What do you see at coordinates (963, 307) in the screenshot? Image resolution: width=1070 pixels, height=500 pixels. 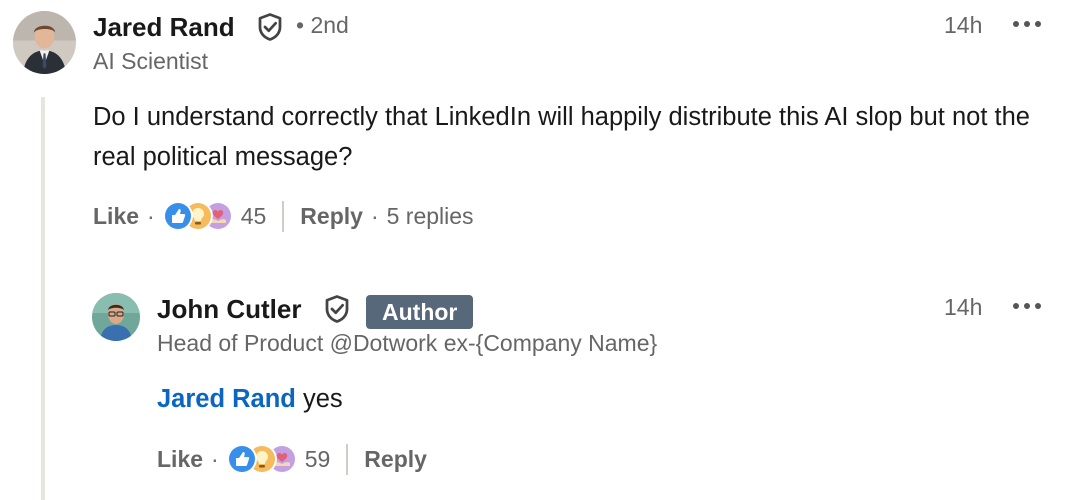 I see `reply-timestamp: 14h` at bounding box center [963, 307].